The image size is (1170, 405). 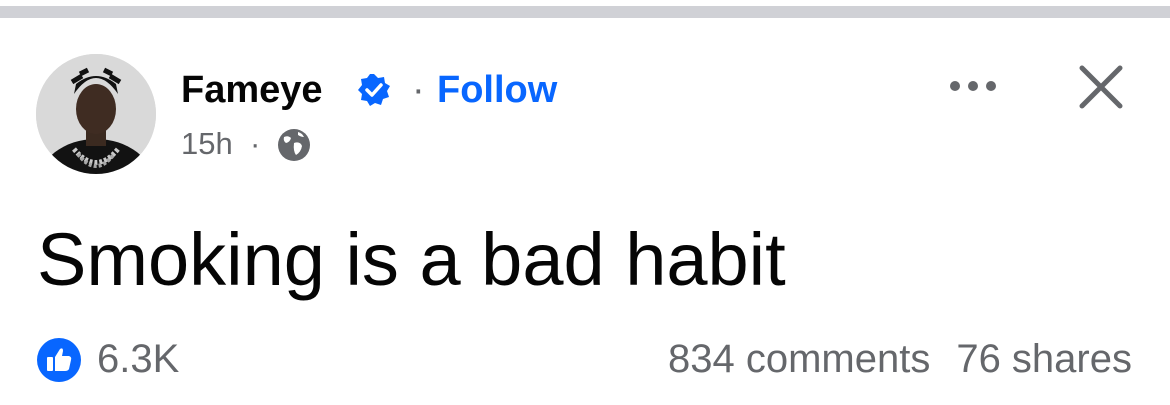 I want to click on close-icon, so click(x=1101, y=87).